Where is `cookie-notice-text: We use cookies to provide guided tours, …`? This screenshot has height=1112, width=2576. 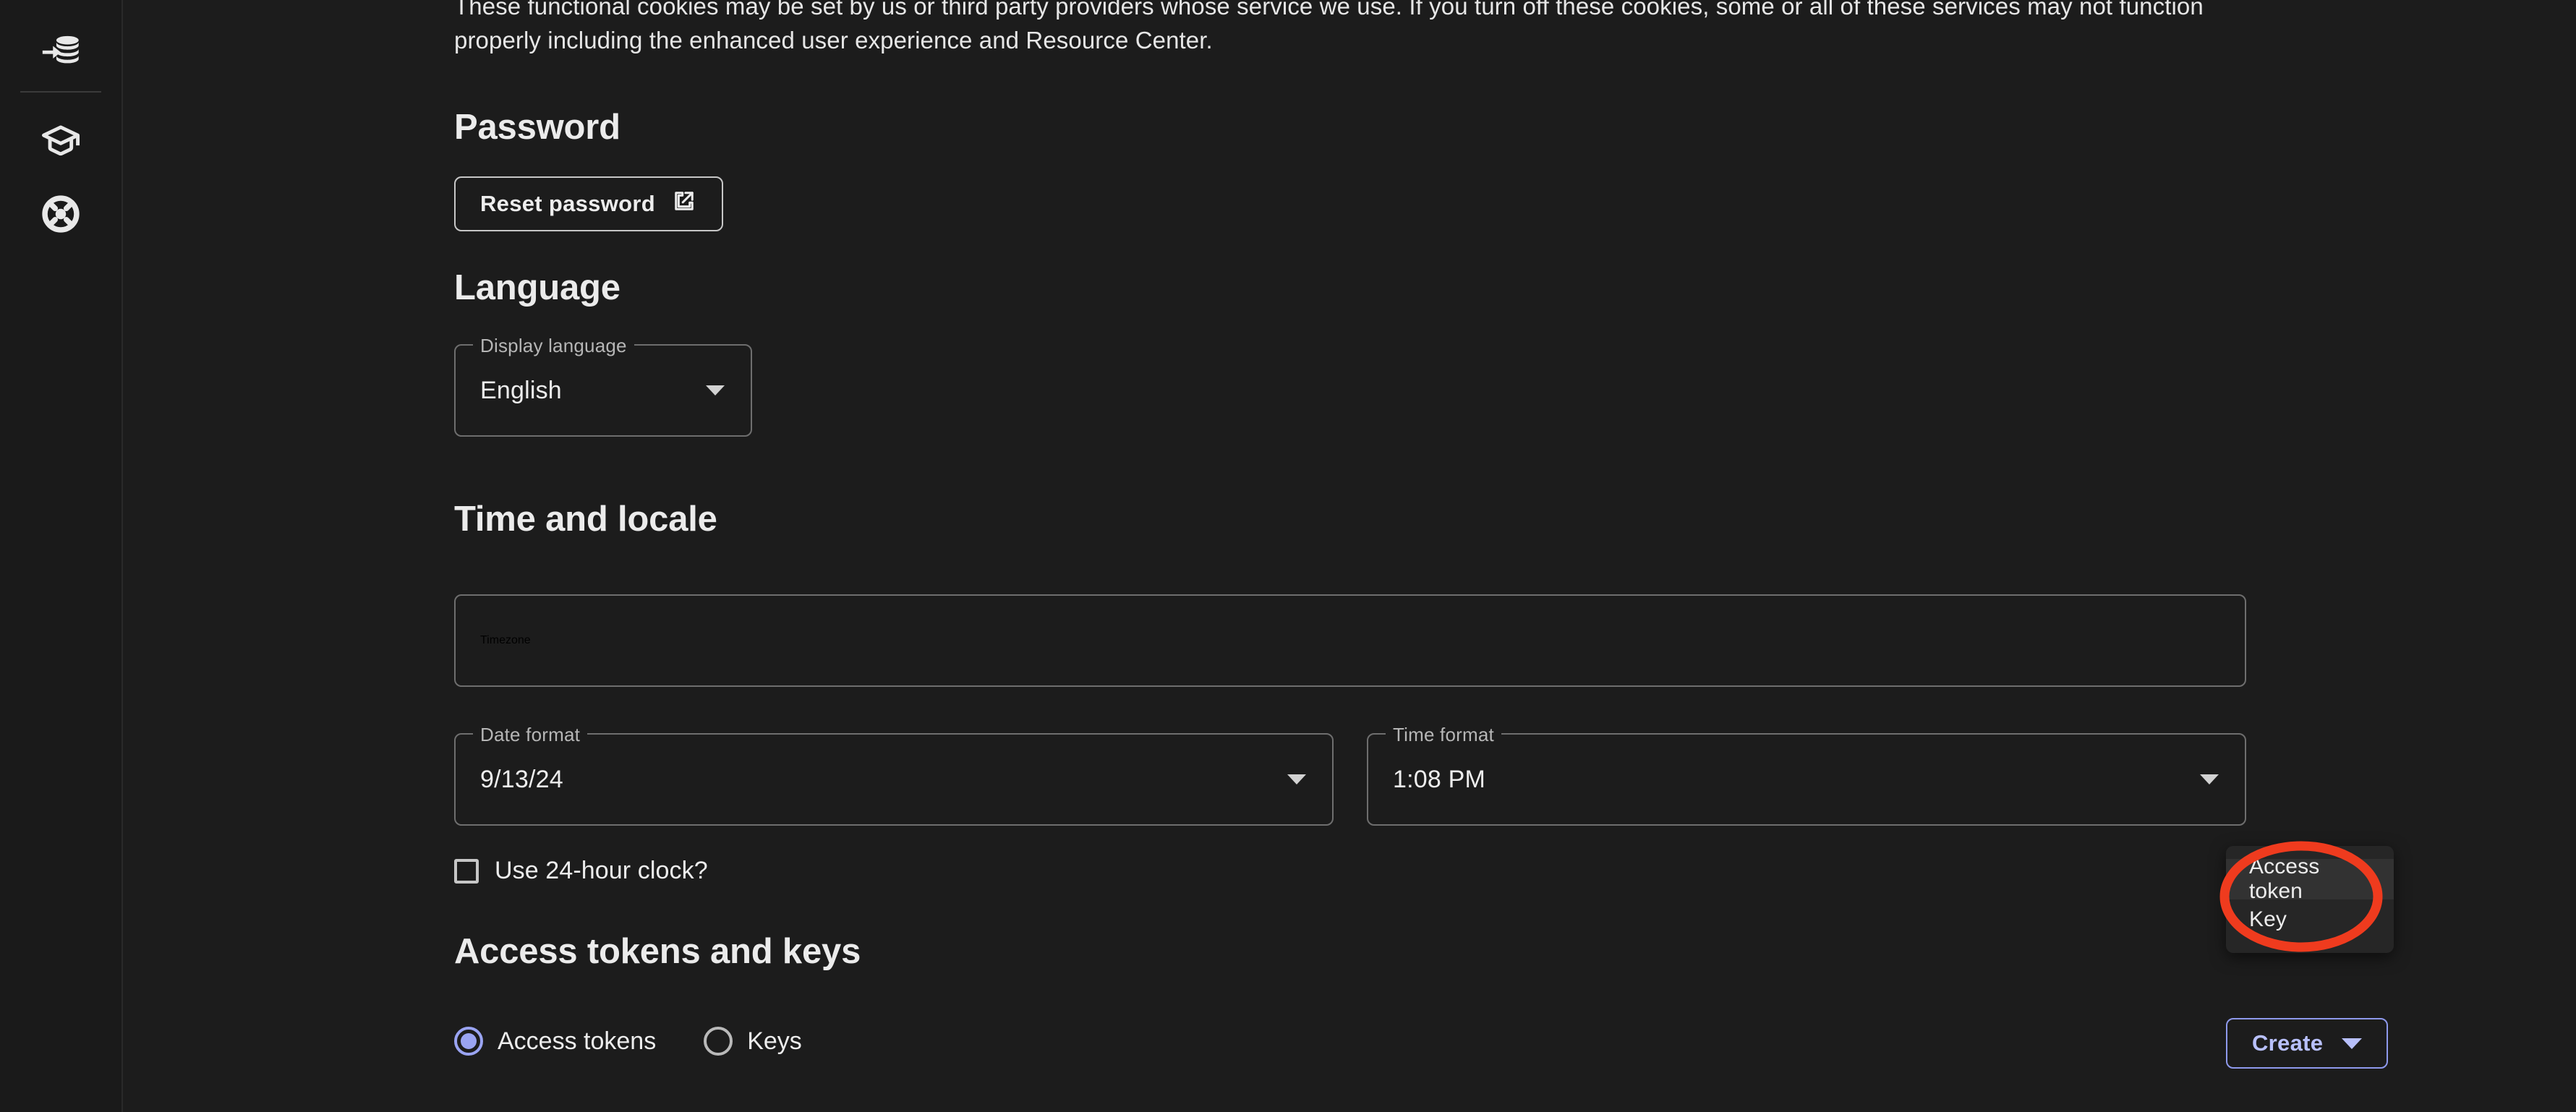
cookie-notice-text: We use cookies to provide guided tours, … is located at coordinates (1329, 27).